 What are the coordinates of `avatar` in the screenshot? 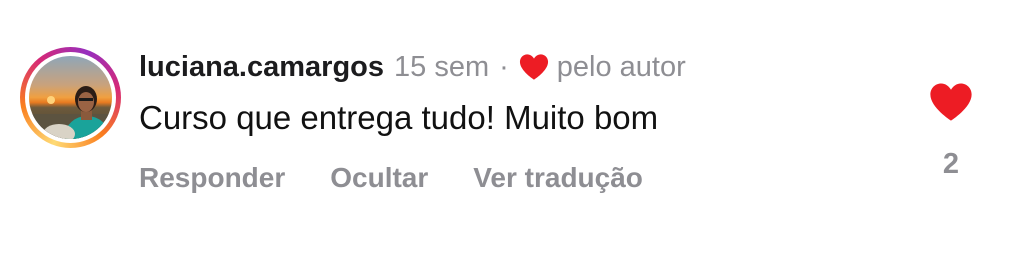 It's located at (70, 97).